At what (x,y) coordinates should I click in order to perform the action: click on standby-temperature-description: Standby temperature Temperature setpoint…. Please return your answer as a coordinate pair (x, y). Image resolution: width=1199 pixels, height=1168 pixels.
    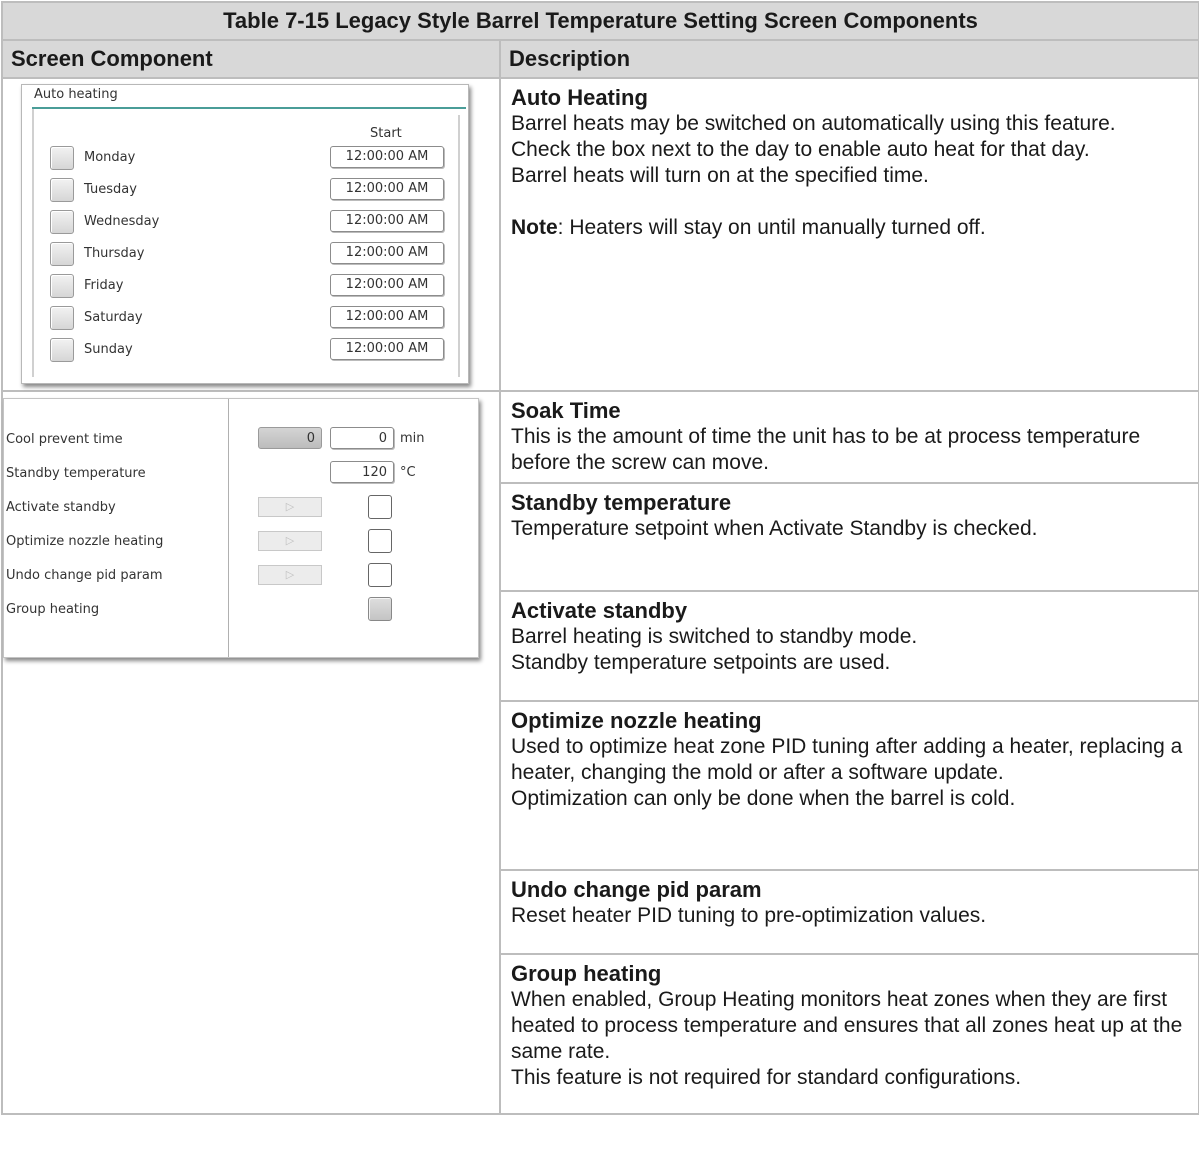
    Looking at the image, I should click on (848, 537).